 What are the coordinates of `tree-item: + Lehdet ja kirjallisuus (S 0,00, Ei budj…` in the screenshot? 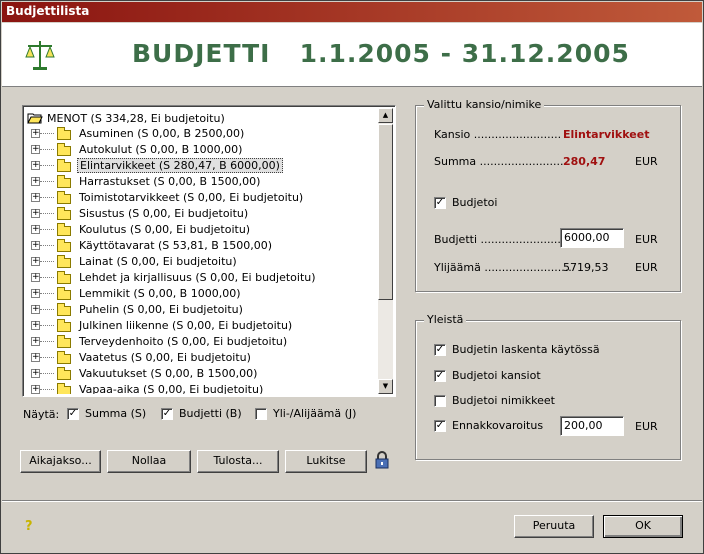 It's located at (202, 278).